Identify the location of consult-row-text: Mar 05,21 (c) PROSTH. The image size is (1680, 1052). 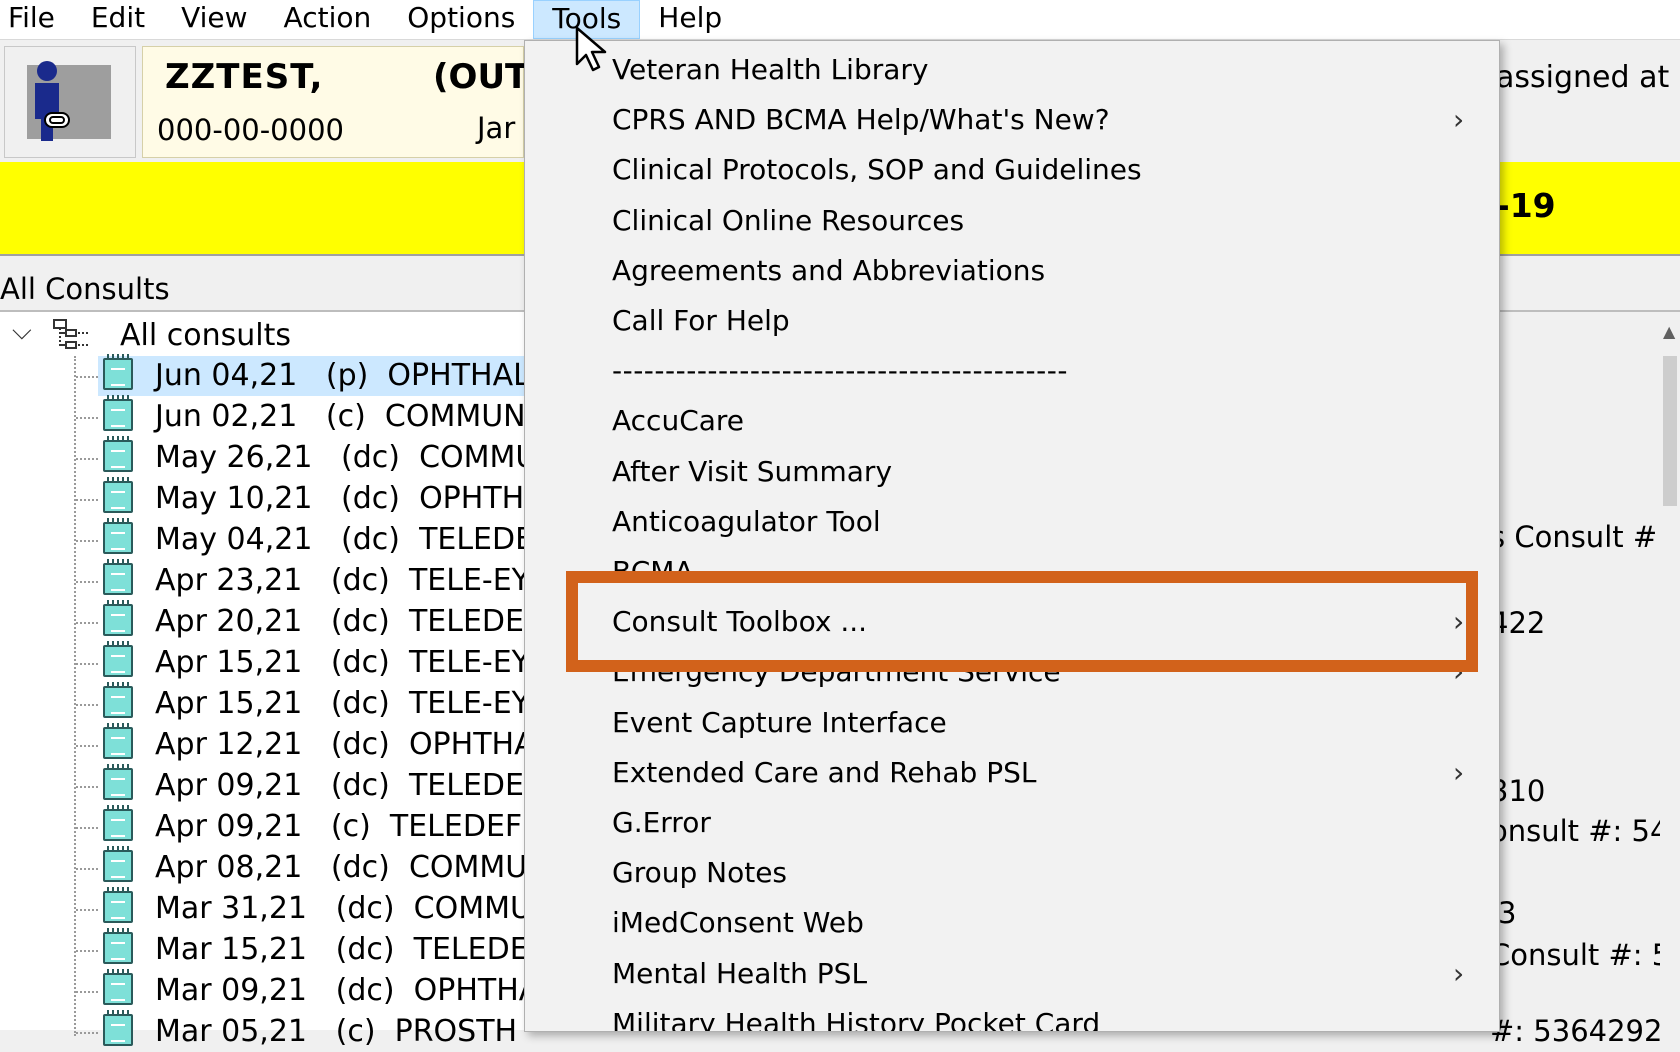
(336, 1031).